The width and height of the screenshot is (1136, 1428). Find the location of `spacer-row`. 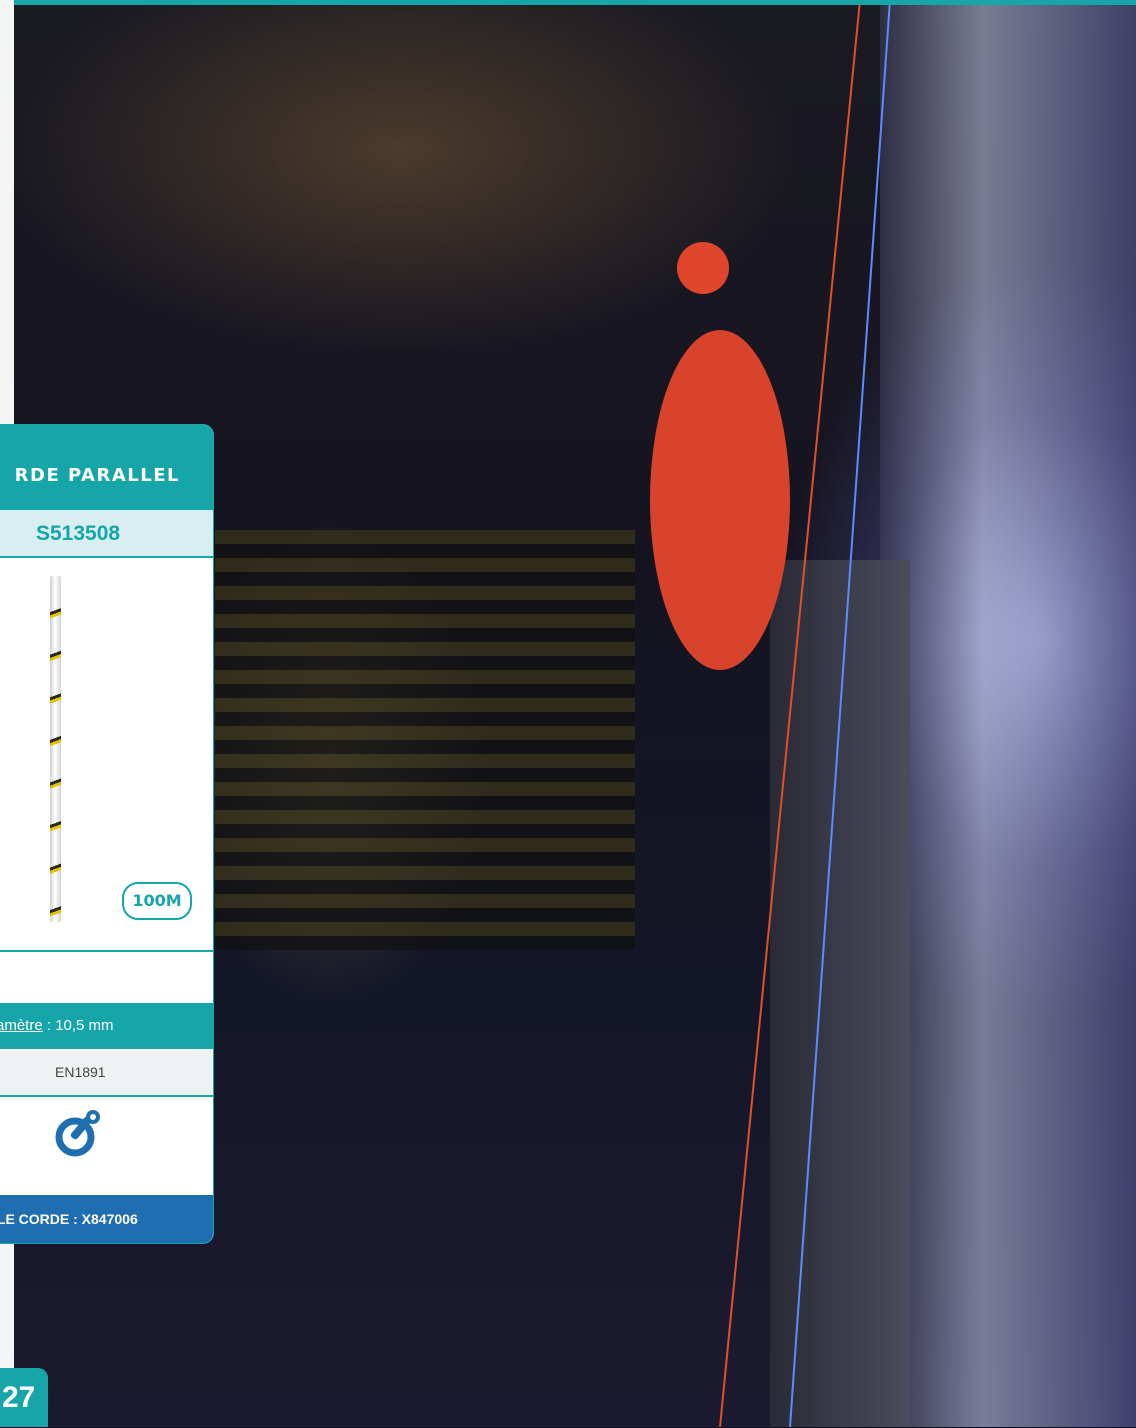

spacer-row is located at coordinates (106, 976).